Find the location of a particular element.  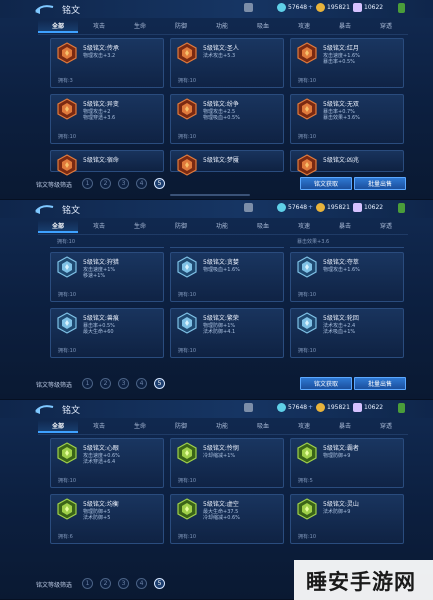

inscription-attribute: 物理防御+9 is located at coordinates (337, 456).